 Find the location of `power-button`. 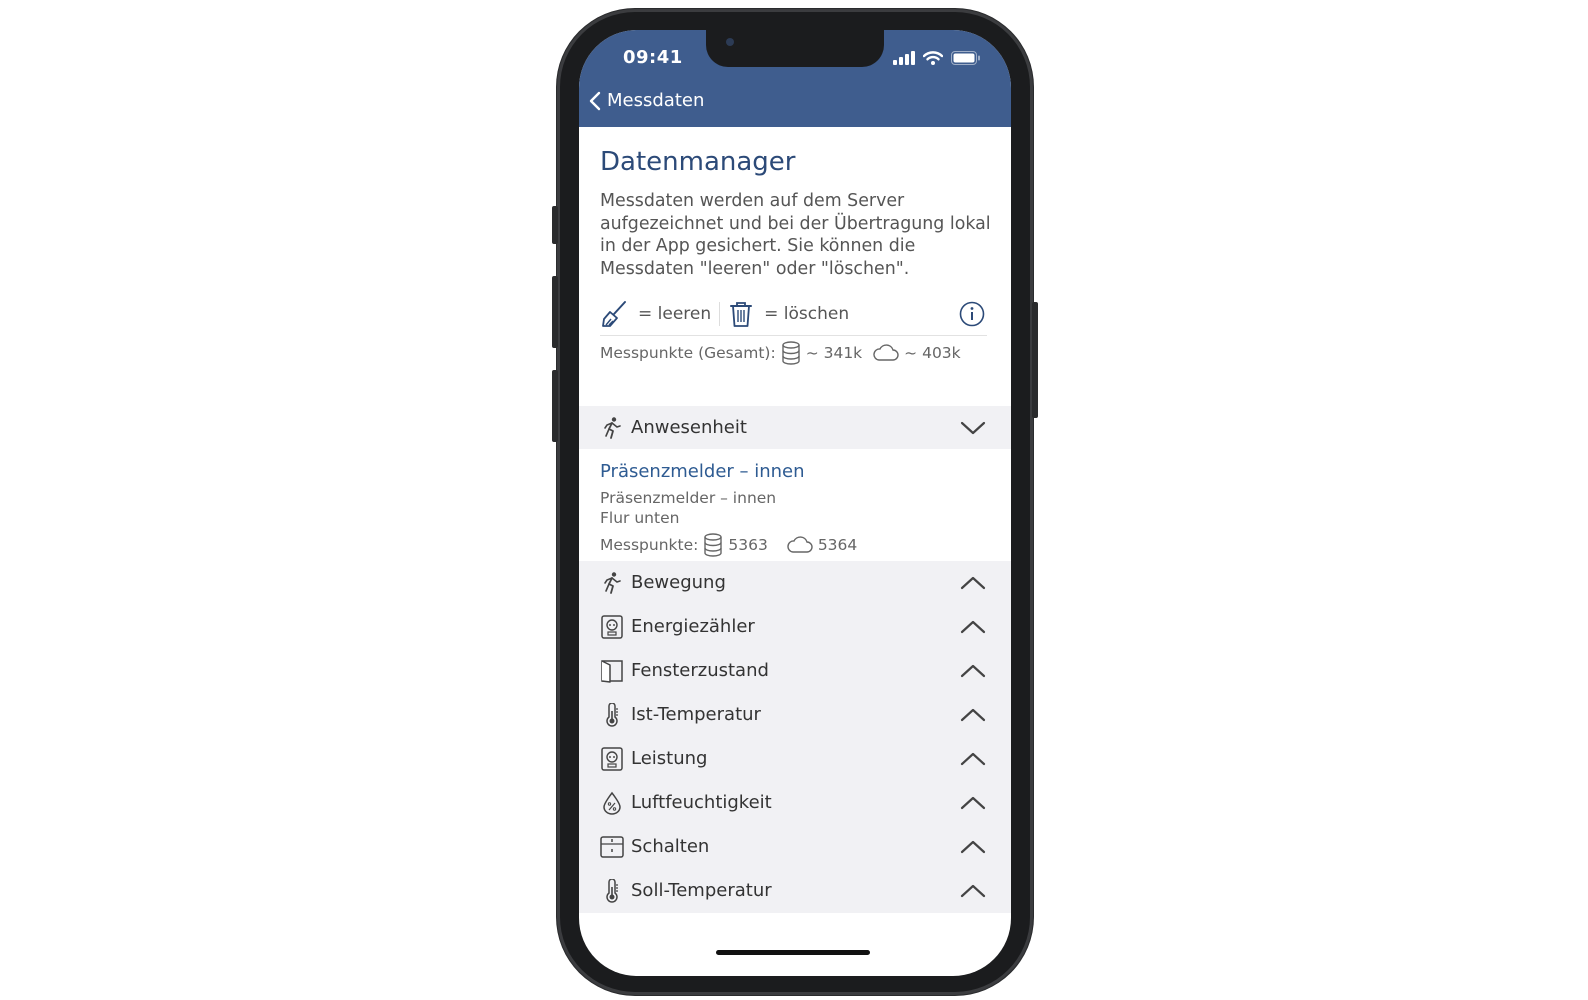

power-button is located at coordinates (1035, 360).